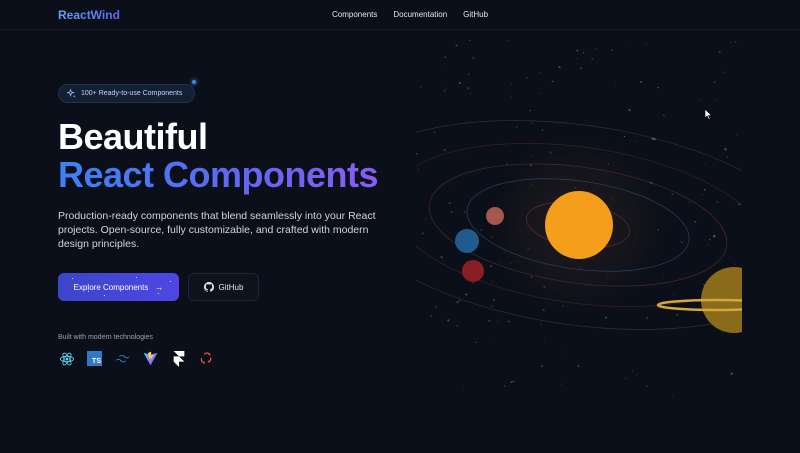  What do you see at coordinates (194, 82) in the screenshot?
I see `badge-indicator-dot` at bounding box center [194, 82].